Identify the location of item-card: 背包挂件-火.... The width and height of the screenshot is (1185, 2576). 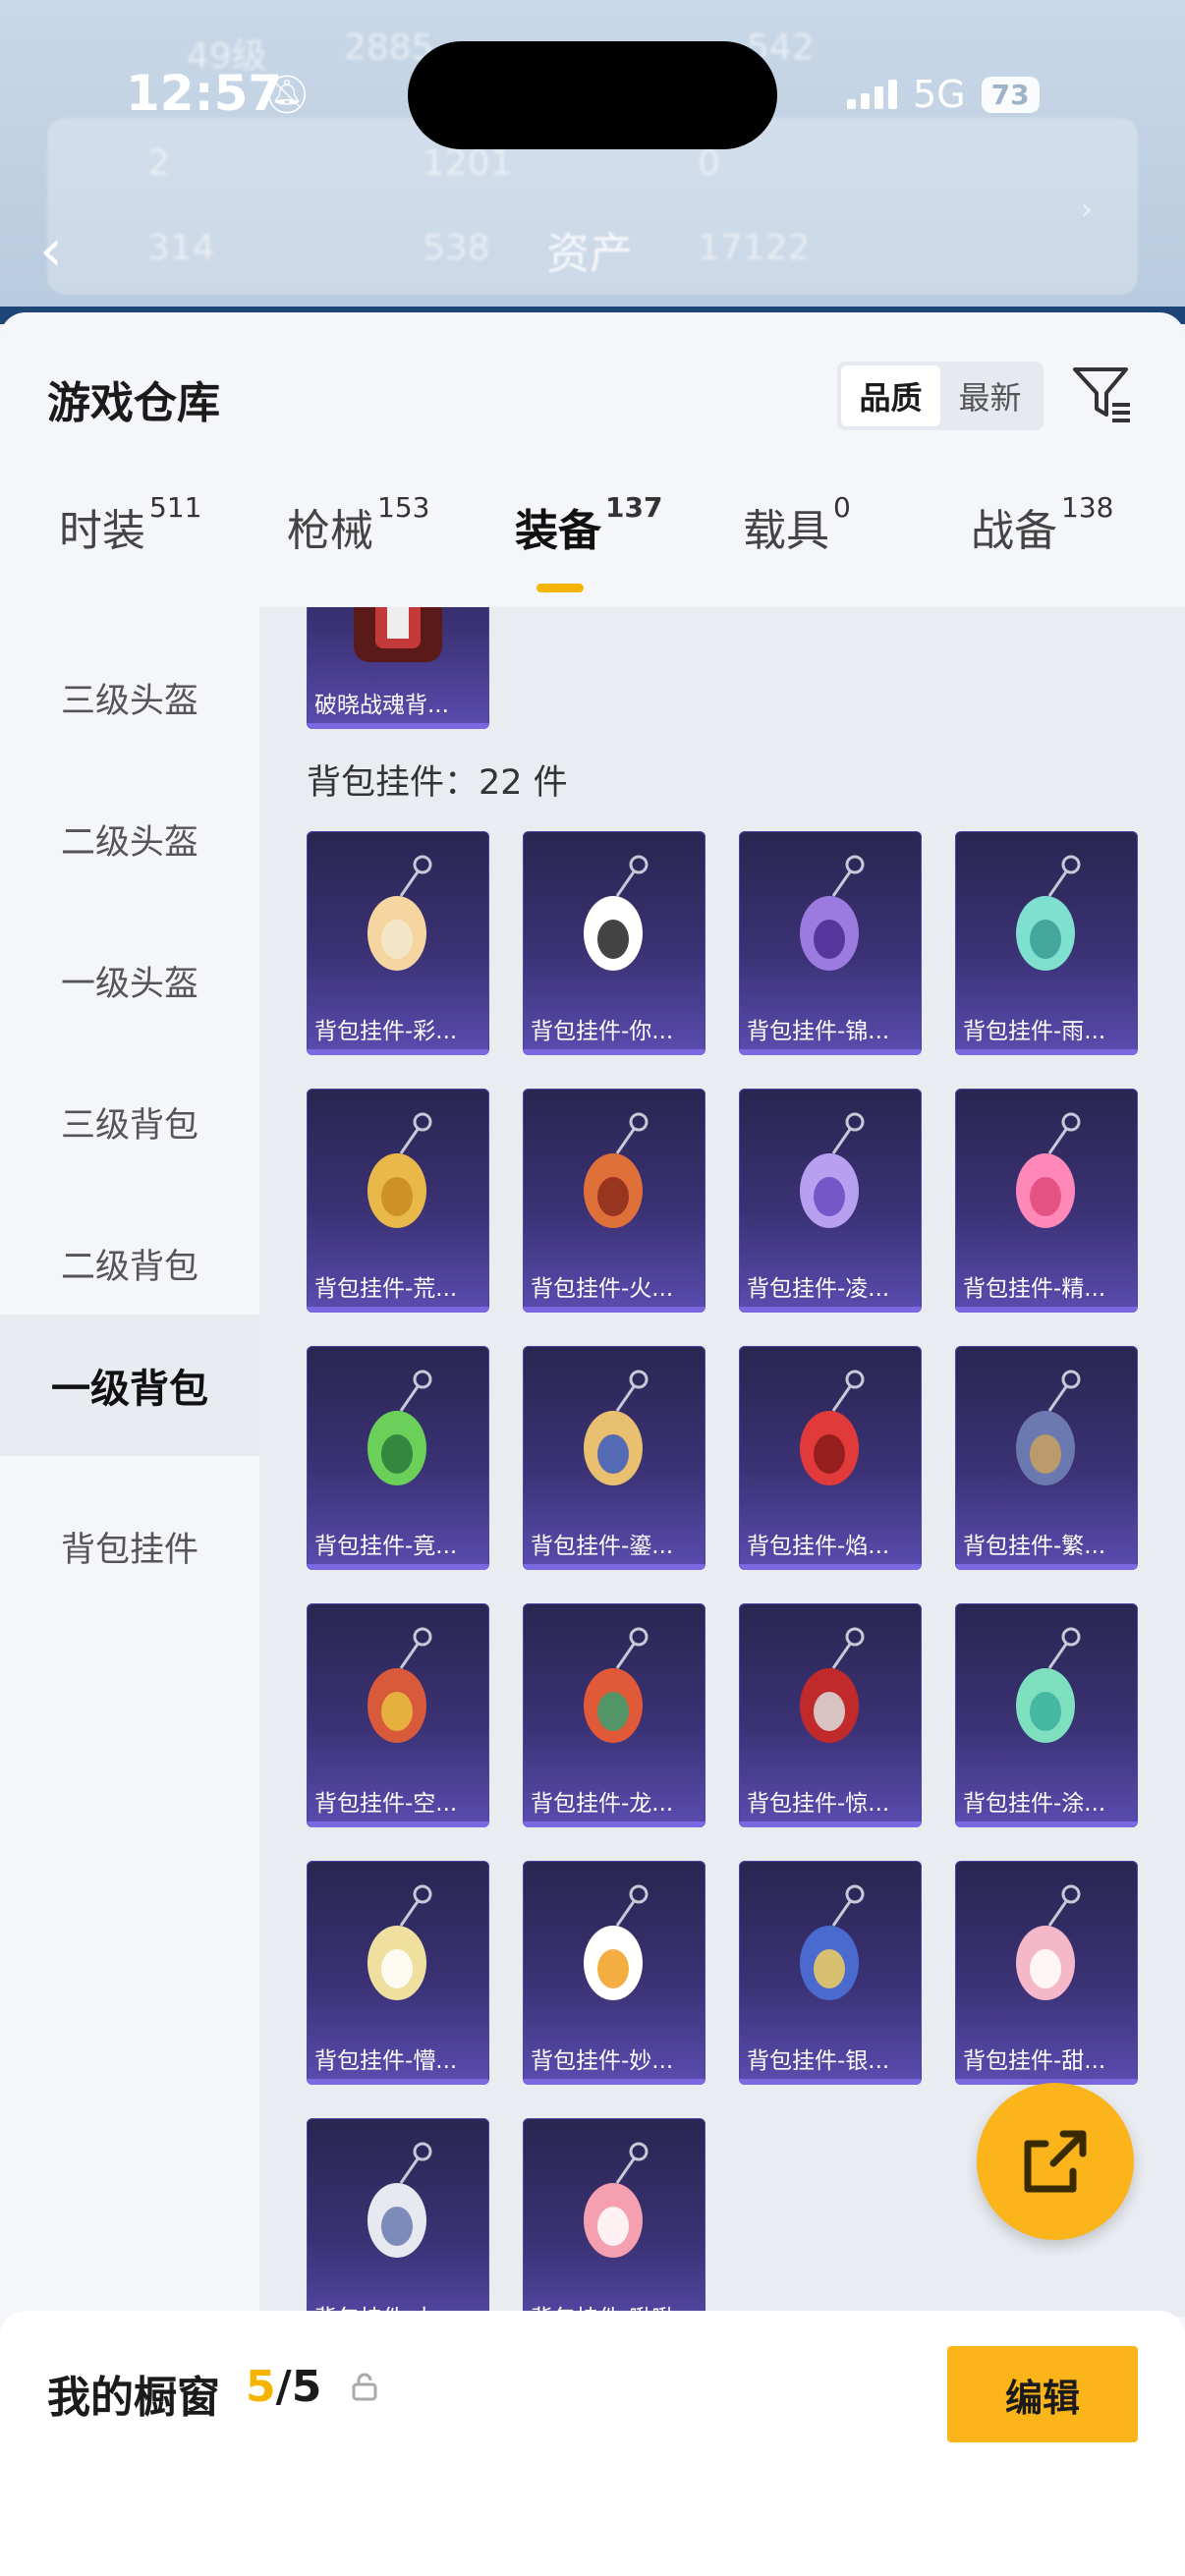
(614, 1201).